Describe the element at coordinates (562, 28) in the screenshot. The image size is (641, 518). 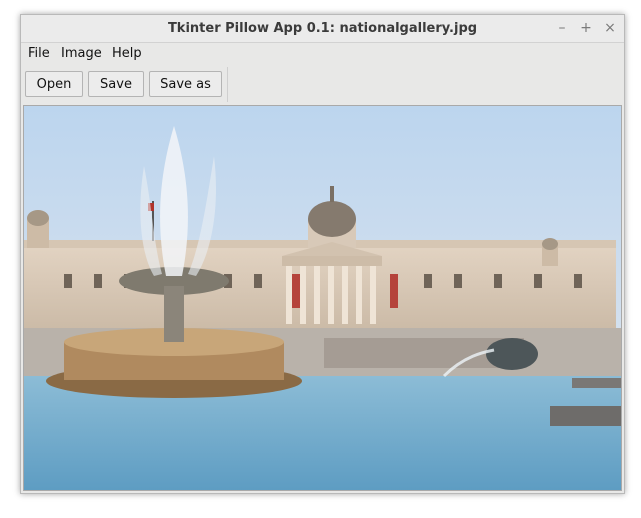
I see `minimize-button: –` at that location.